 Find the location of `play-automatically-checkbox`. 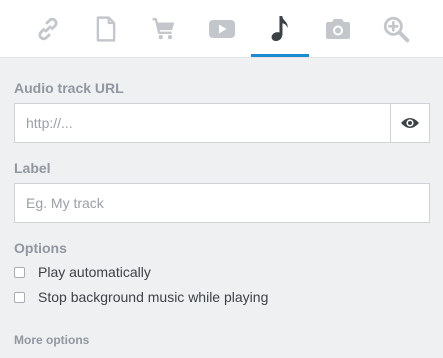

play-automatically-checkbox is located at coordinates (19, 272).